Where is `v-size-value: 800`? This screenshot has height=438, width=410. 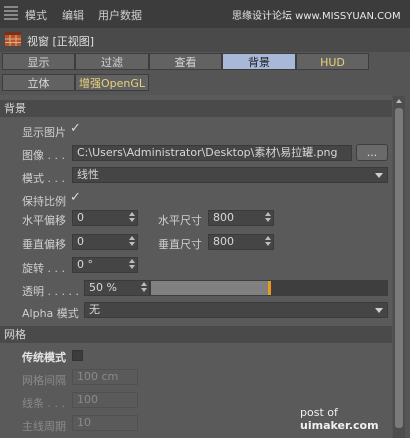
v-size-value: 800 is located at coordinates (223, 241).